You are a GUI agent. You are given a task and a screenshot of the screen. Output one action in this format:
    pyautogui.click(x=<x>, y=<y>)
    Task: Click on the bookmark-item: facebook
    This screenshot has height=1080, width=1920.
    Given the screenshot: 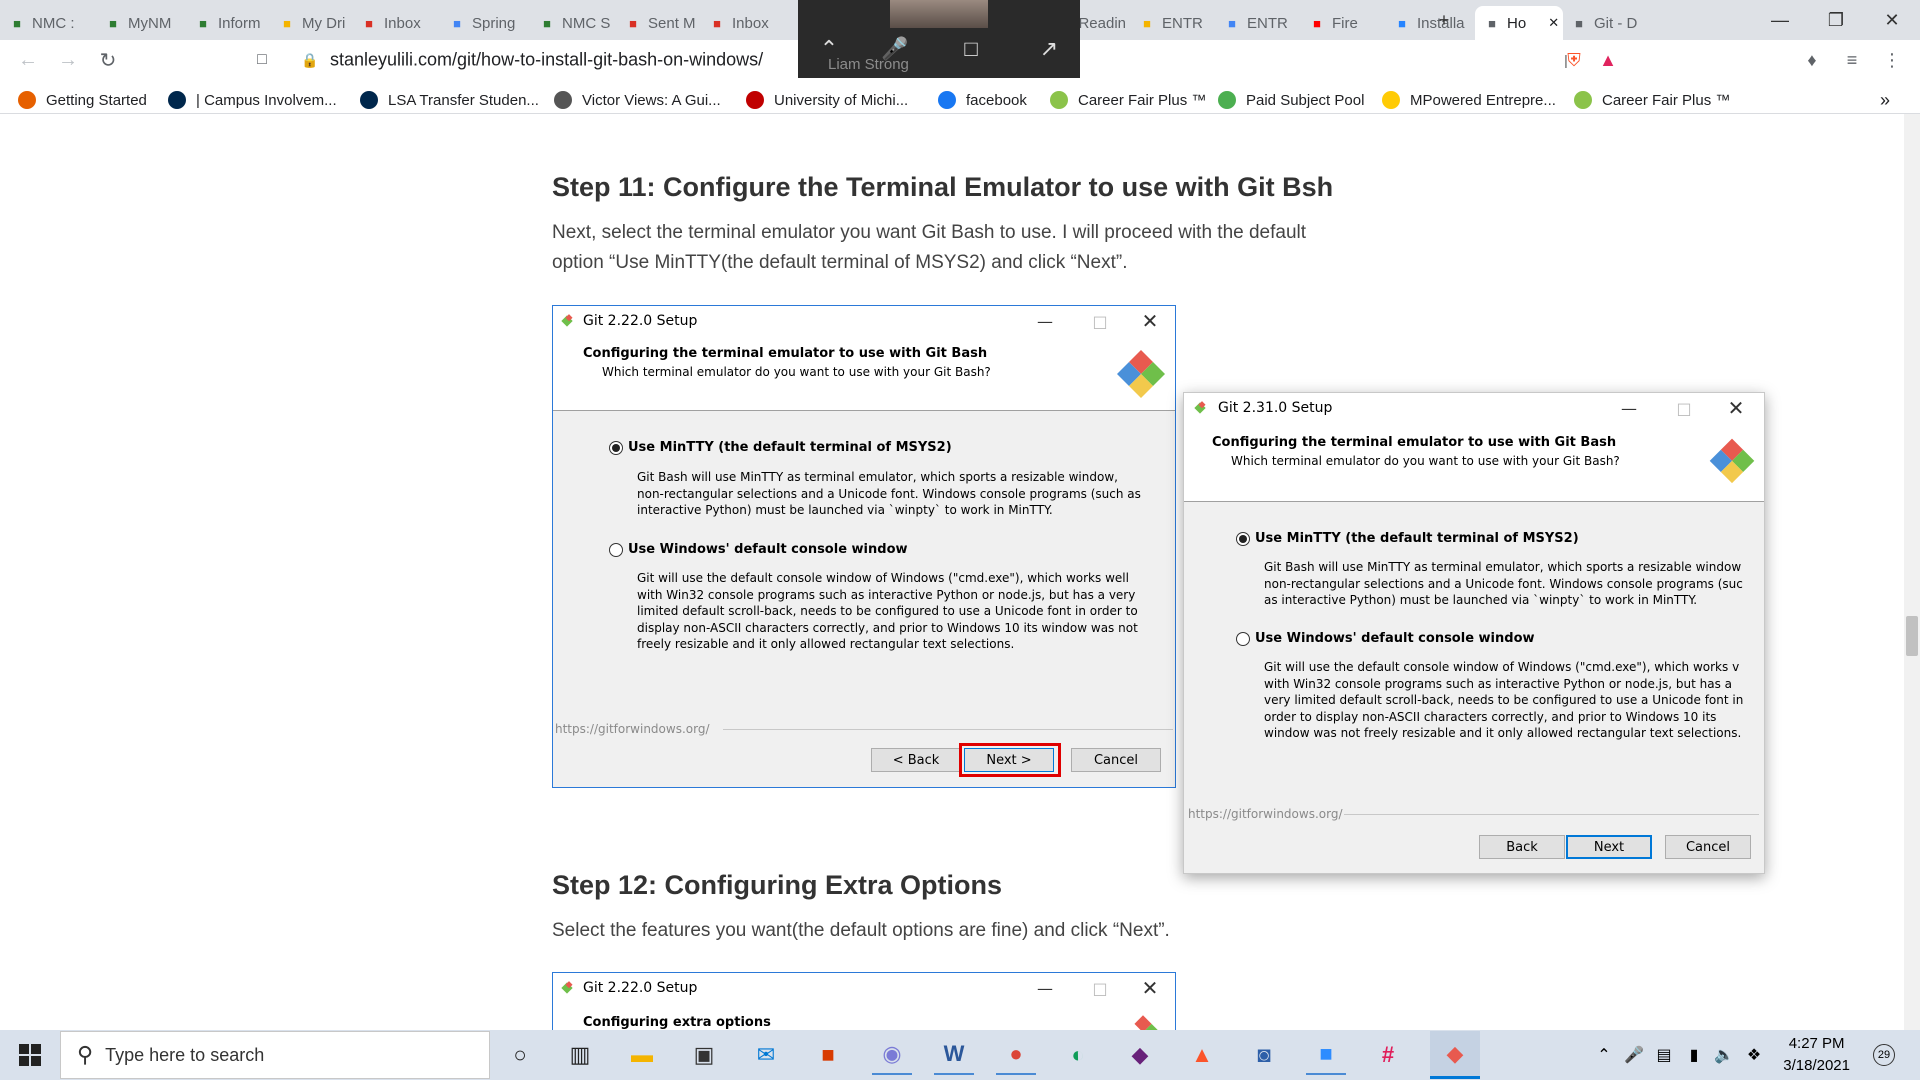 What is the action you would take?
    pyautogui.click(x=982, y=100)
    